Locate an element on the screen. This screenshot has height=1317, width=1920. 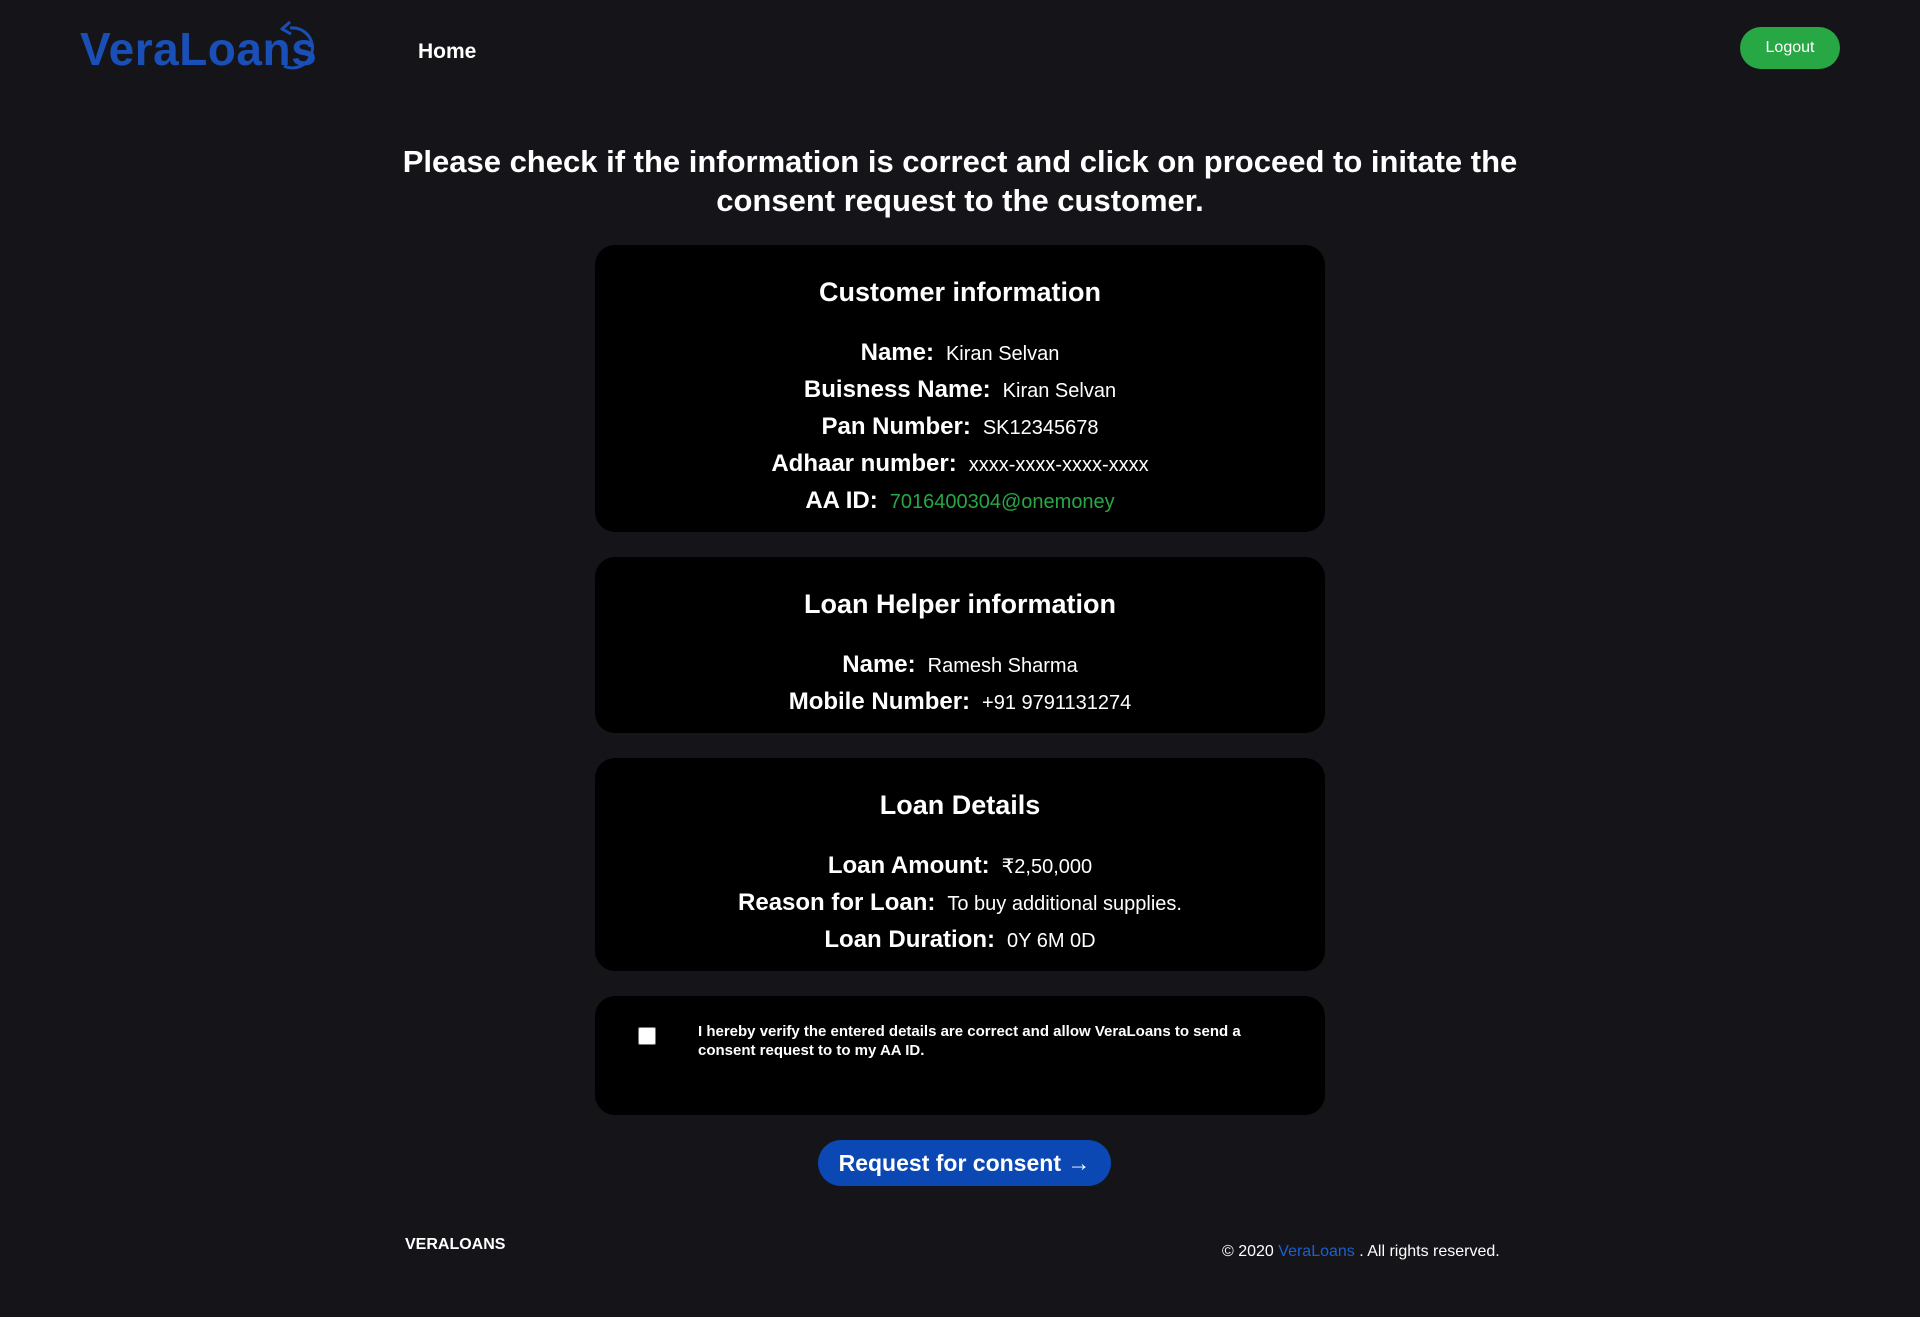
helper-mobile-value: +91 9791131274 is located at coordinates (1057, 703).